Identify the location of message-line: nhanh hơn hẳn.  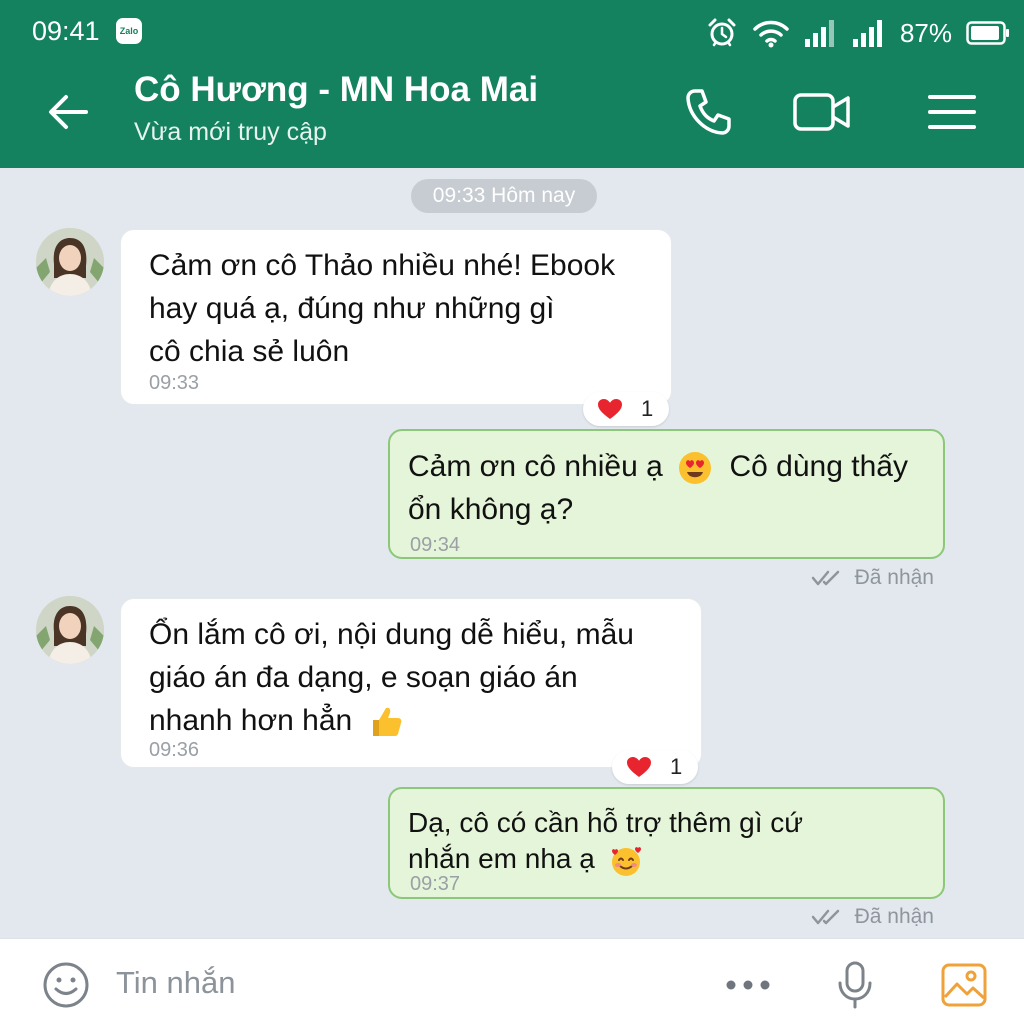
(415, 720).